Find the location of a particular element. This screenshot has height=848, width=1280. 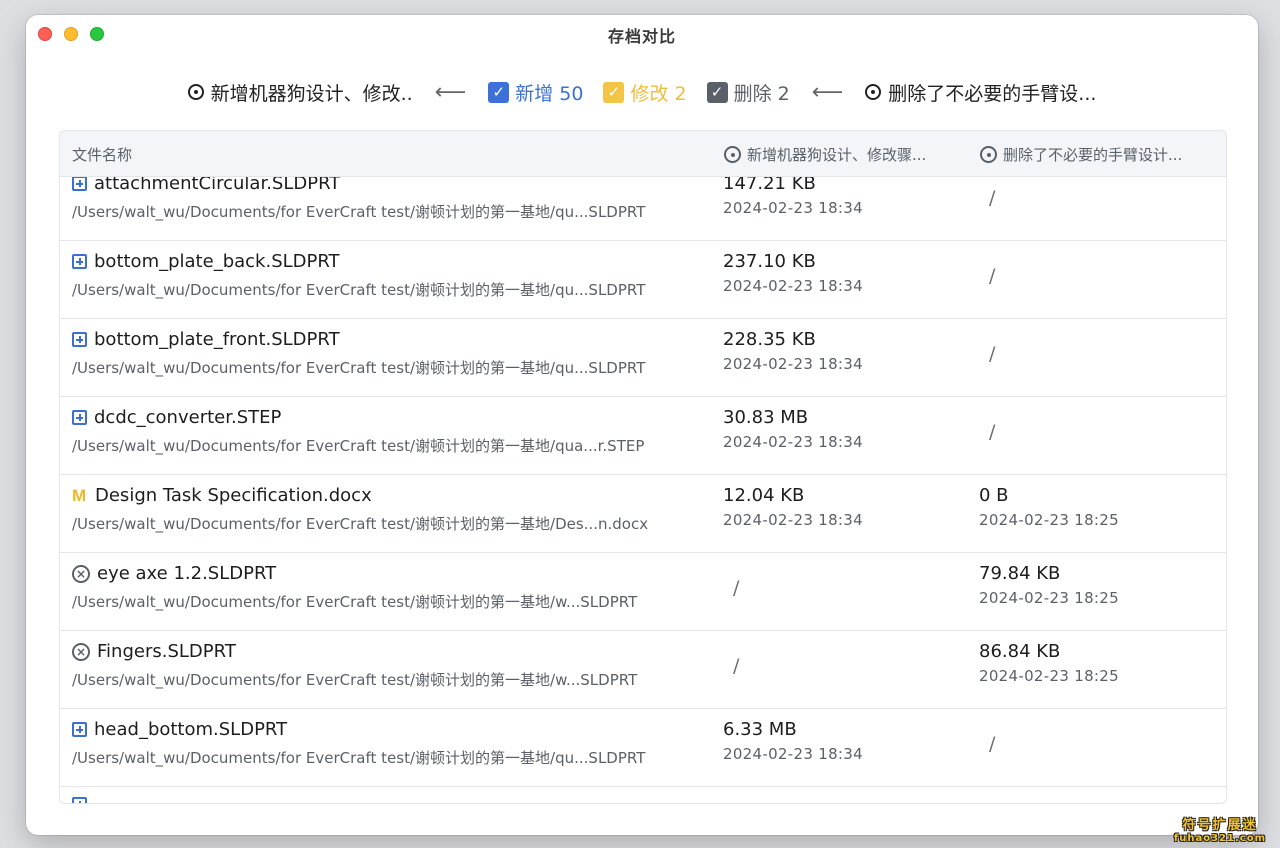

file-name-line: attachmentCircular.SLDPRT is located at coordinates (358, 185).